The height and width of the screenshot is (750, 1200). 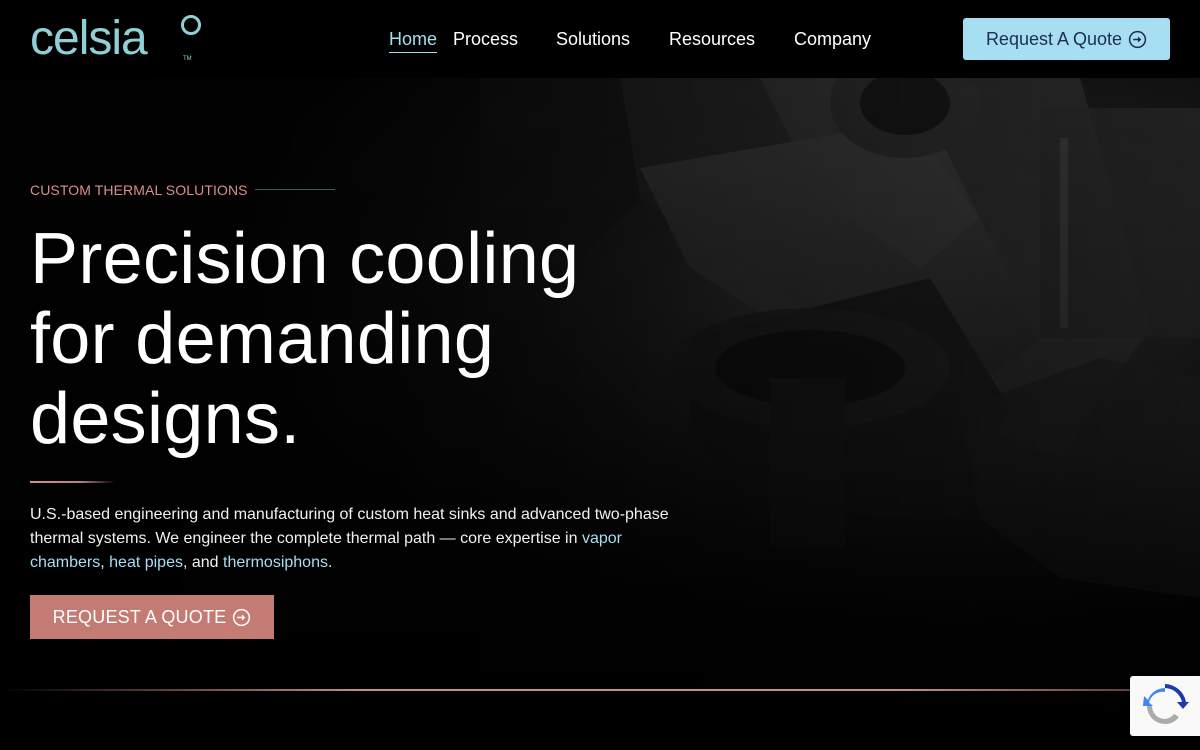 I want to click on headline-line-1: Precision cooling, so click(x=305, y=259).